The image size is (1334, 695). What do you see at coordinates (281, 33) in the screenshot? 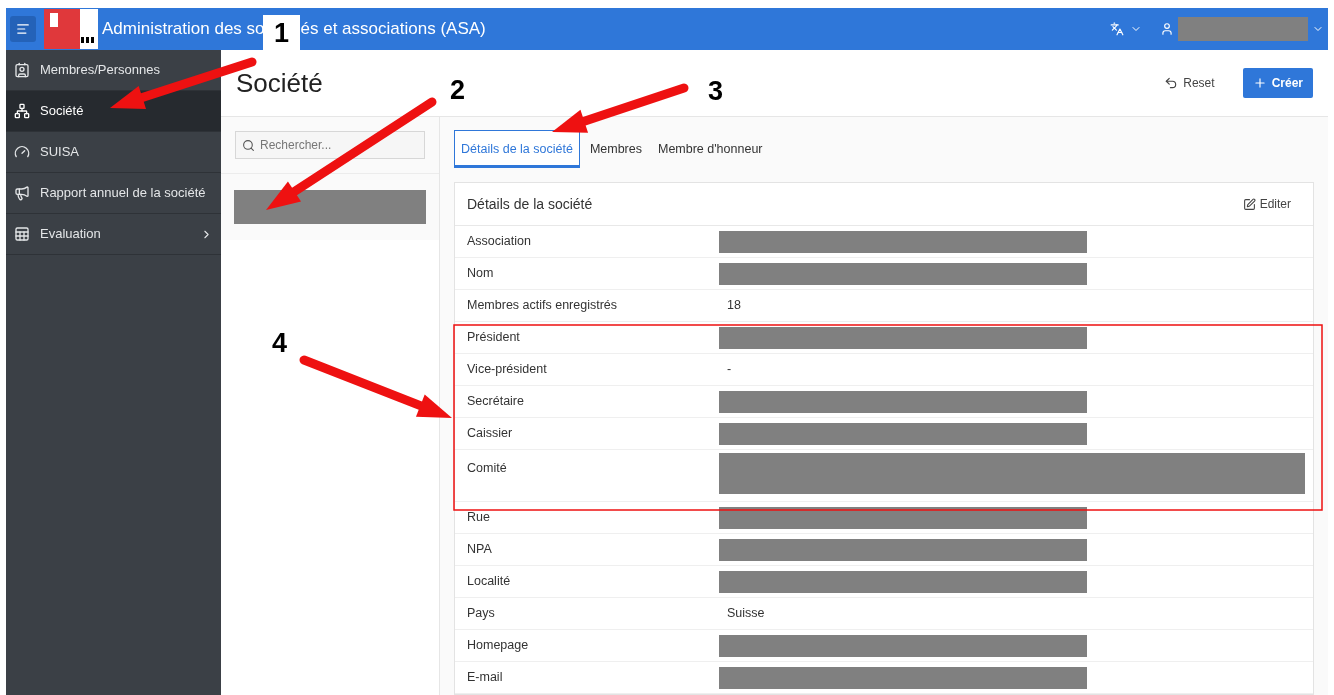
I see `annotation-number: 1` at bounding box center [281, 33].